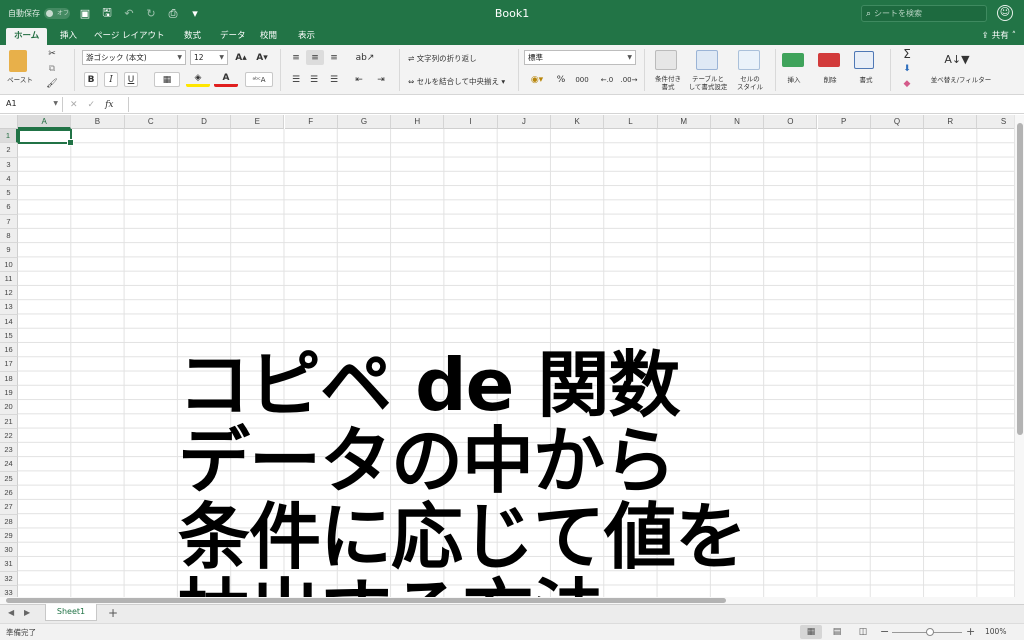  What do you see at coordinates (668, 83) in the screenshot?
I see `conditional-format-label: 条件付き 書式` at bounding box center [668, 83].